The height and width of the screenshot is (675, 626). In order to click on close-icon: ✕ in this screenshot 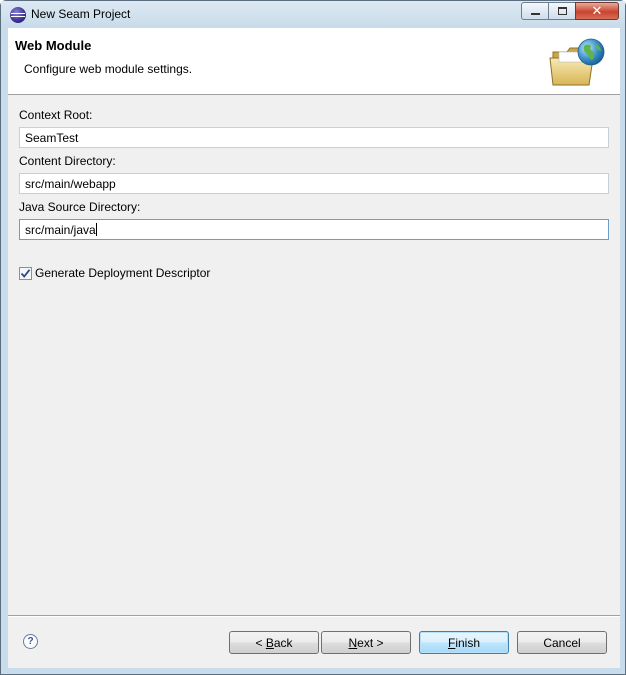, I will do `click(597, 10)`.